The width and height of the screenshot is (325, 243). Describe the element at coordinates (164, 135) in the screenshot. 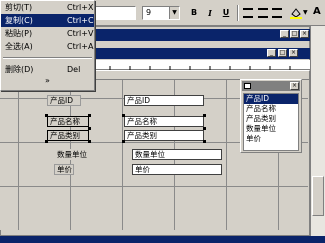

I see `field-product-category: 产品类别` at that location.